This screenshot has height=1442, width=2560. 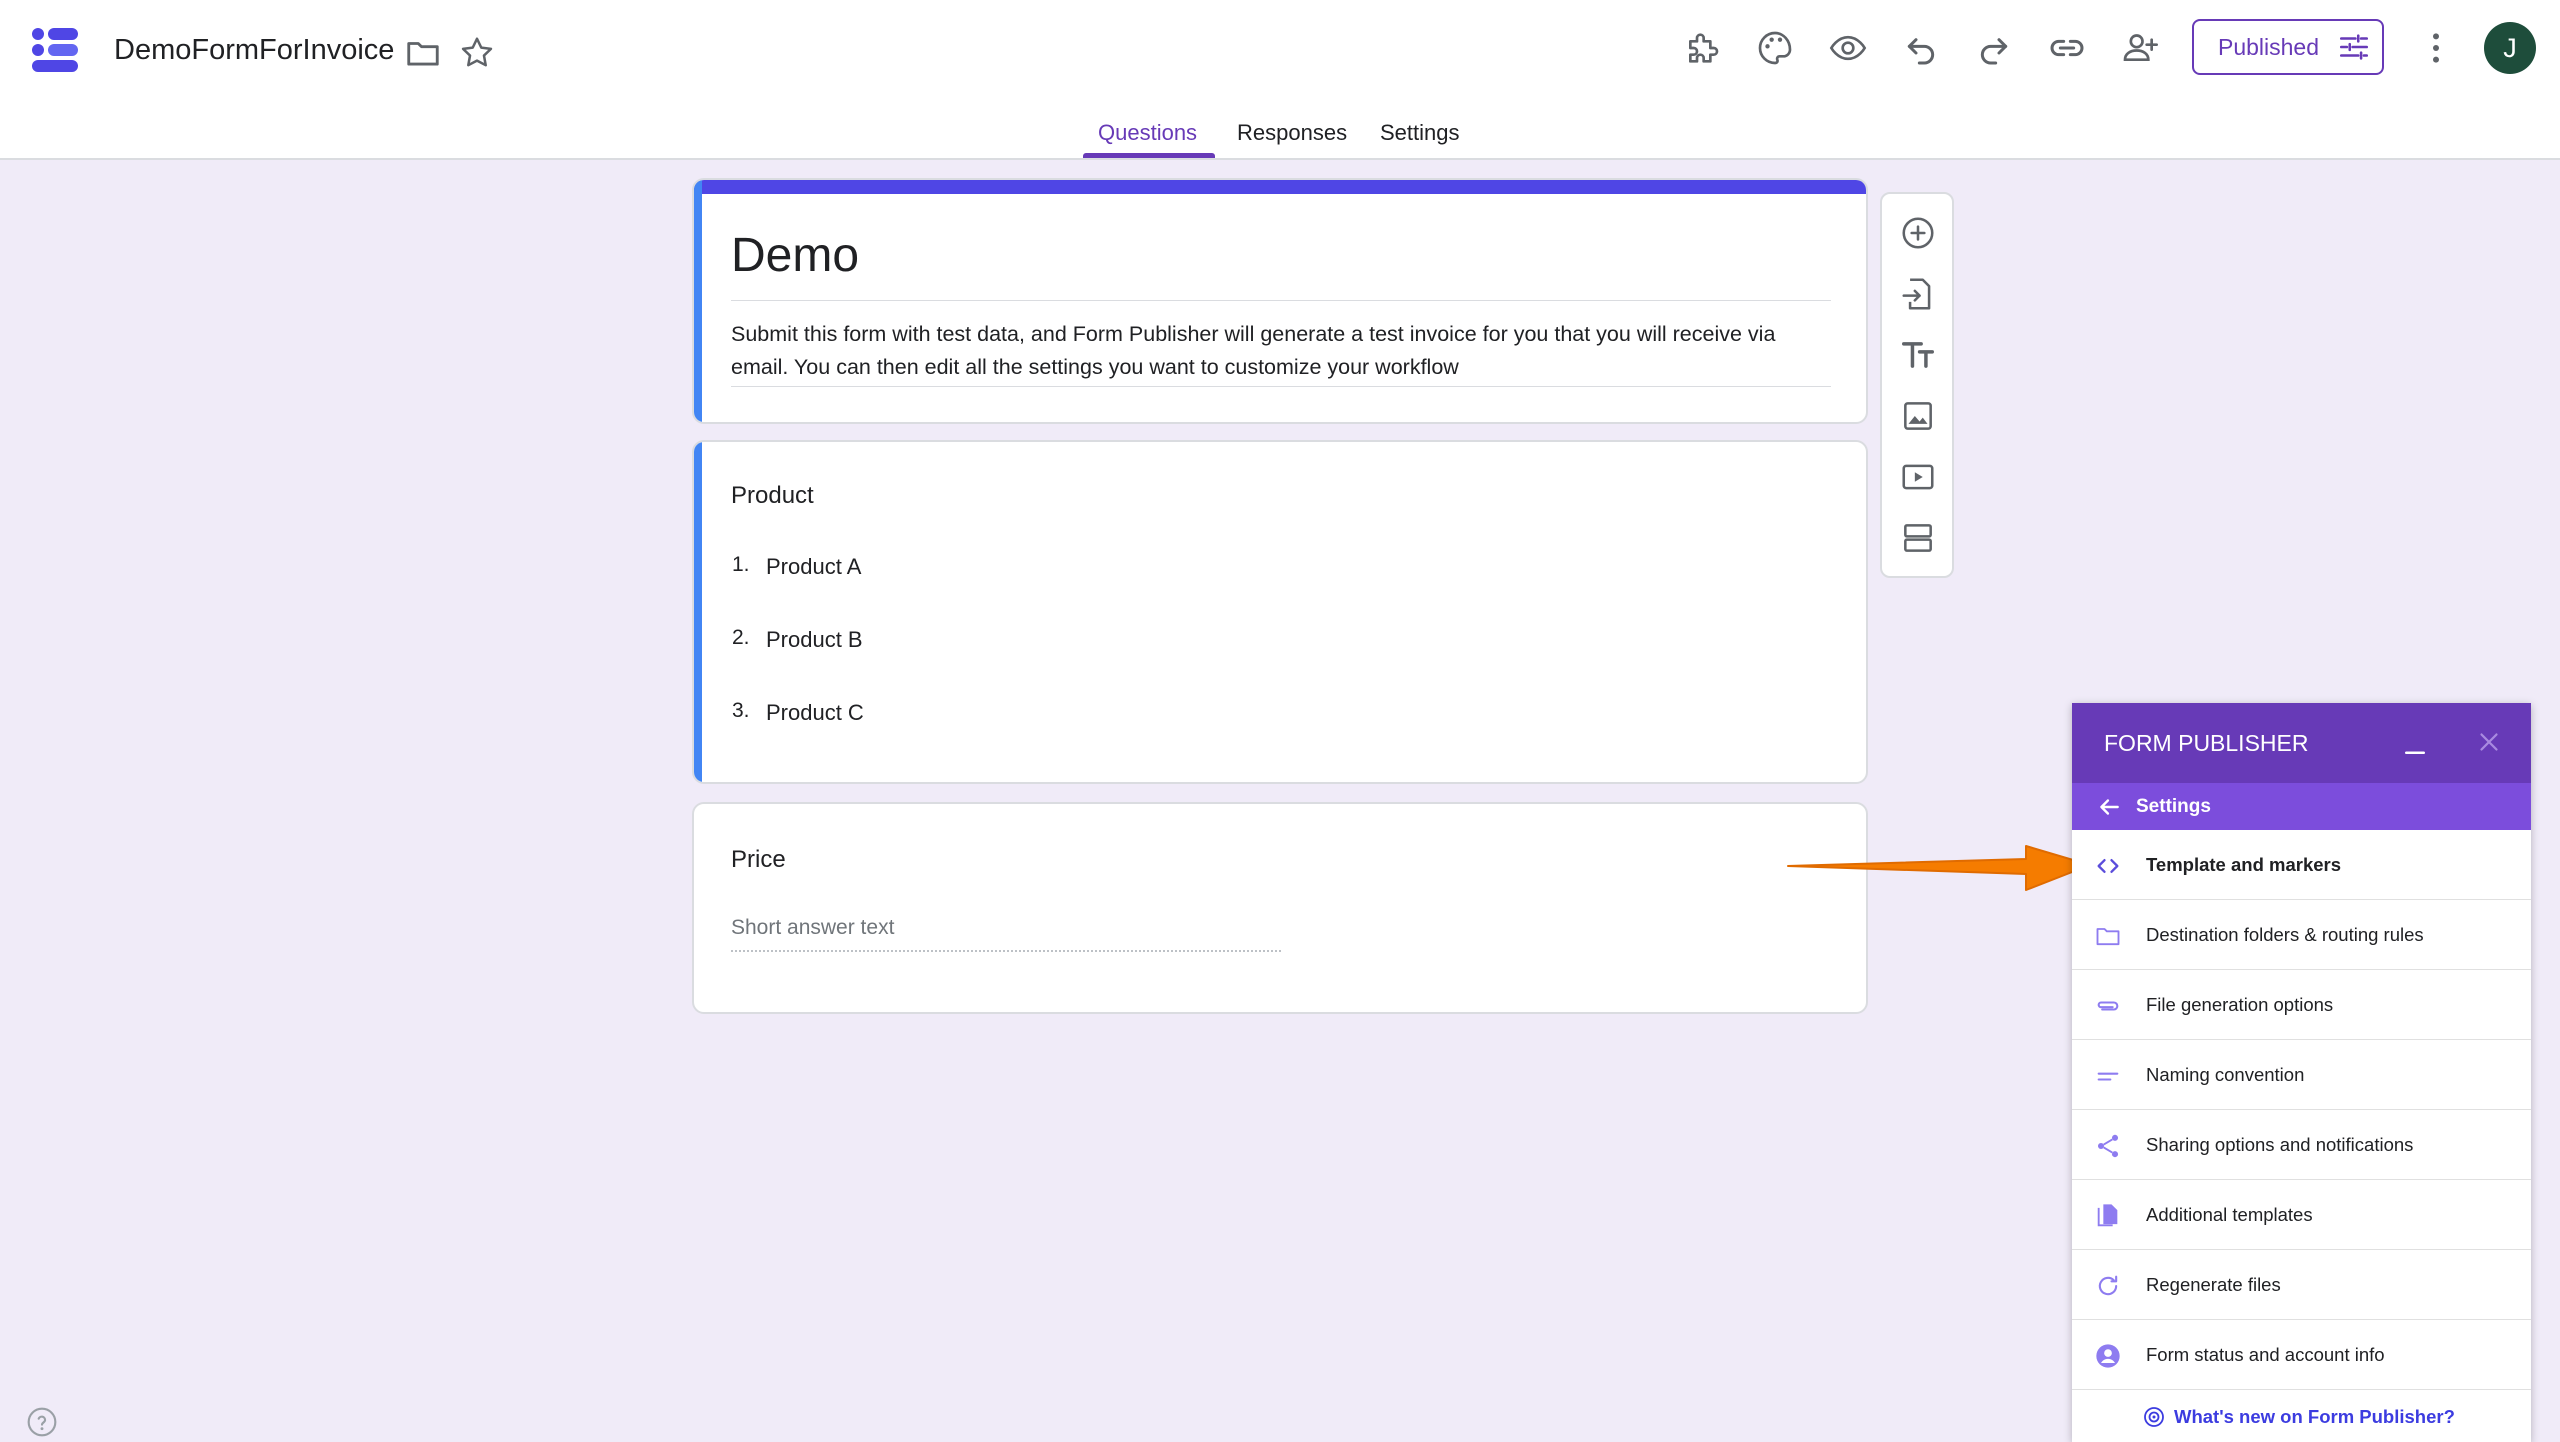 I want to click on undo-icon, so click(x=1921, y=48).